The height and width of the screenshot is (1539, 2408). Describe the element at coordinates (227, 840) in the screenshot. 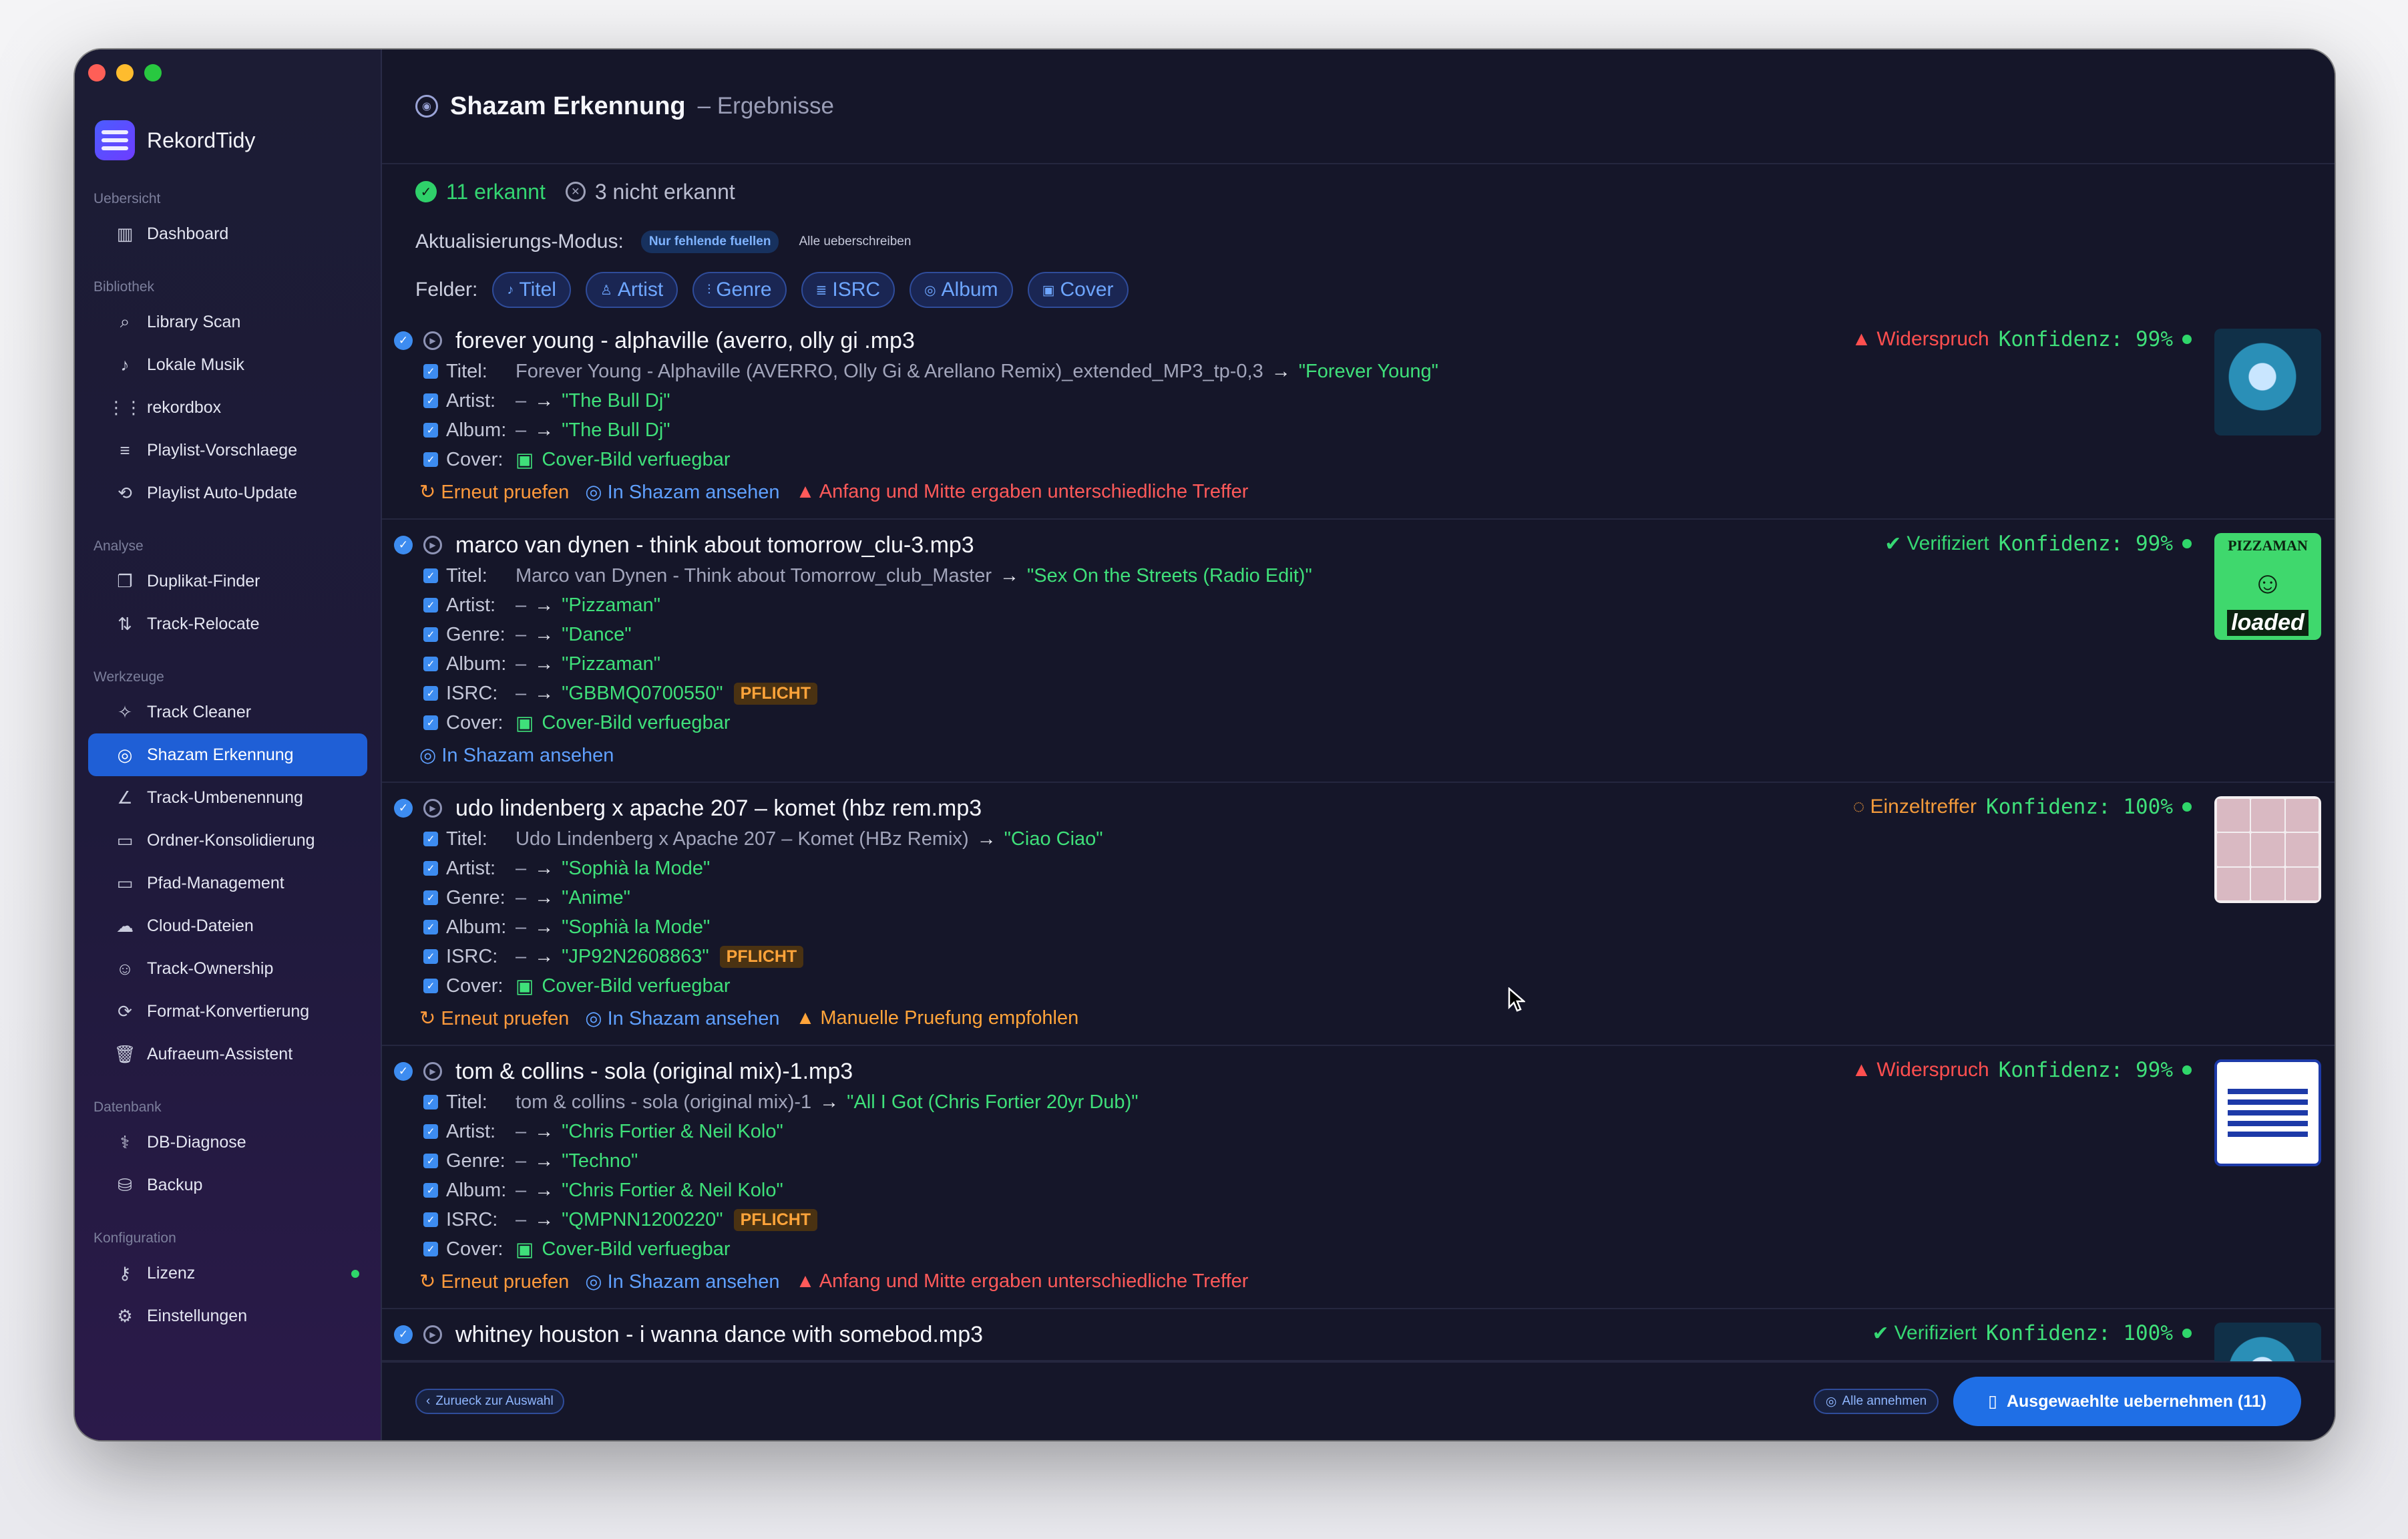

I see `sidebar-item-ordner-konsolidierung: ▭ Ordner-Konsolidierung` at that location.